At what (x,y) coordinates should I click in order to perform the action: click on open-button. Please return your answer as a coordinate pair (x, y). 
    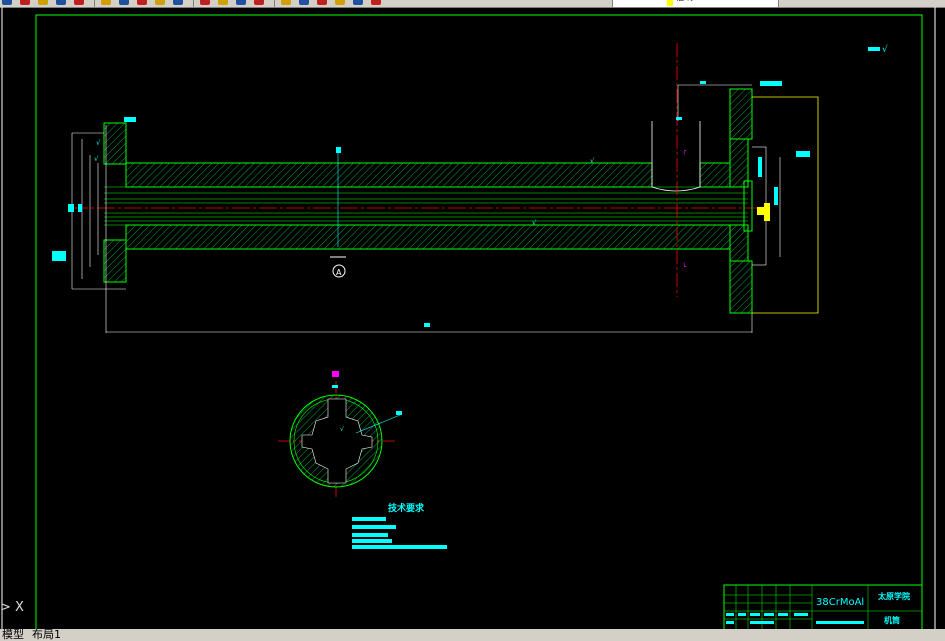
    Looking at the image, I should click on (7, 3).